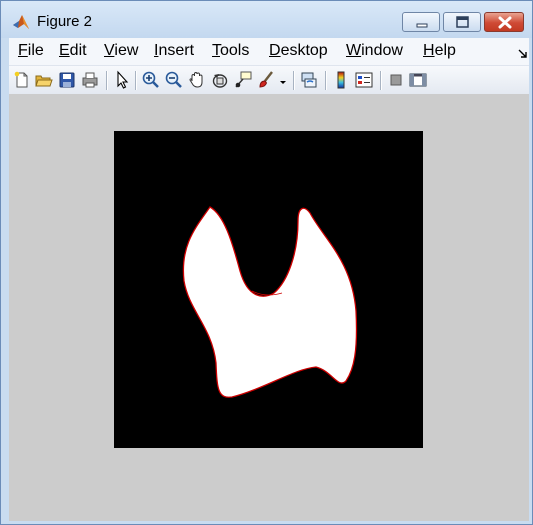 The height and width of the screenshot is (525, 533). Describe the element at coordinates (174, 51) in the screenshot. I see `menu-insert: Insert` at that location.